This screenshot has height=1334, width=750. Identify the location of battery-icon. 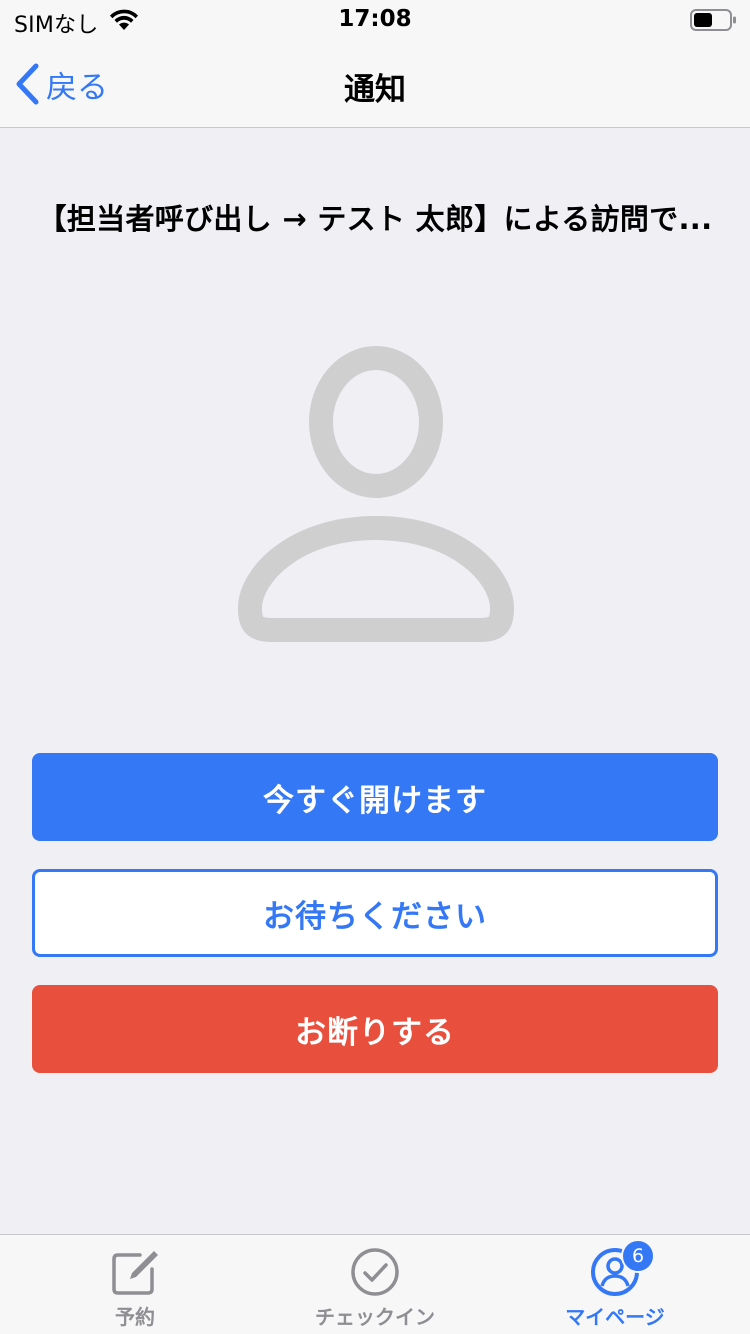
(713, 20).